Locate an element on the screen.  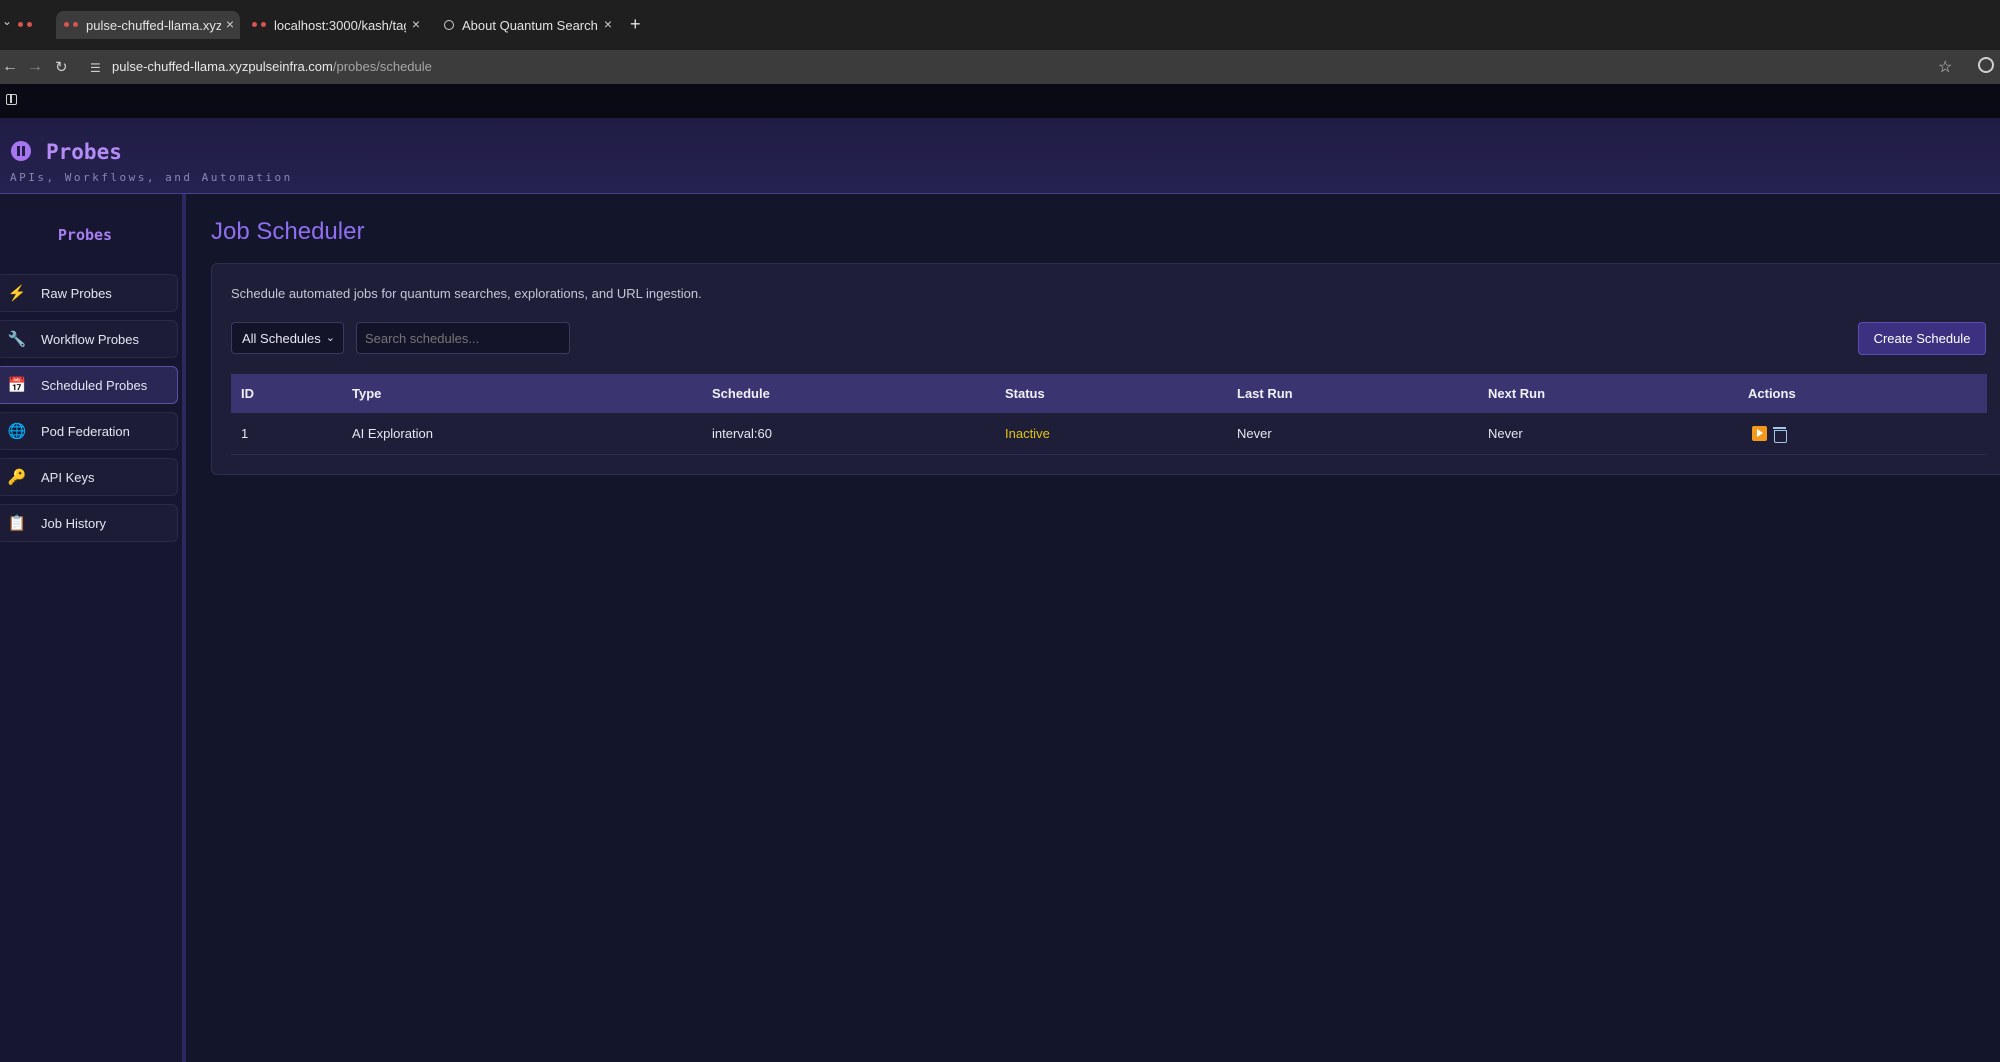
sidebar-item-api-keys: 🔑 API Keys is located at coordinates (89, 477).